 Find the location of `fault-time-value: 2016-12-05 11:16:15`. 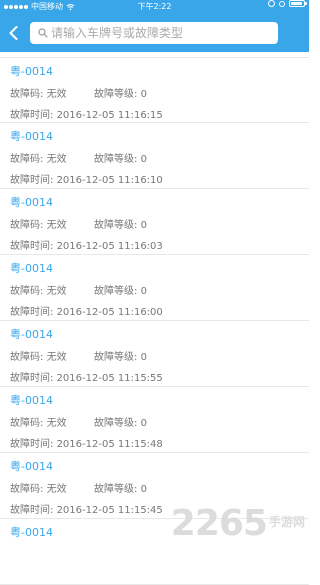

fault-time-value: 2016-12-05 11:16:15 is located at coordinates (109, 115).